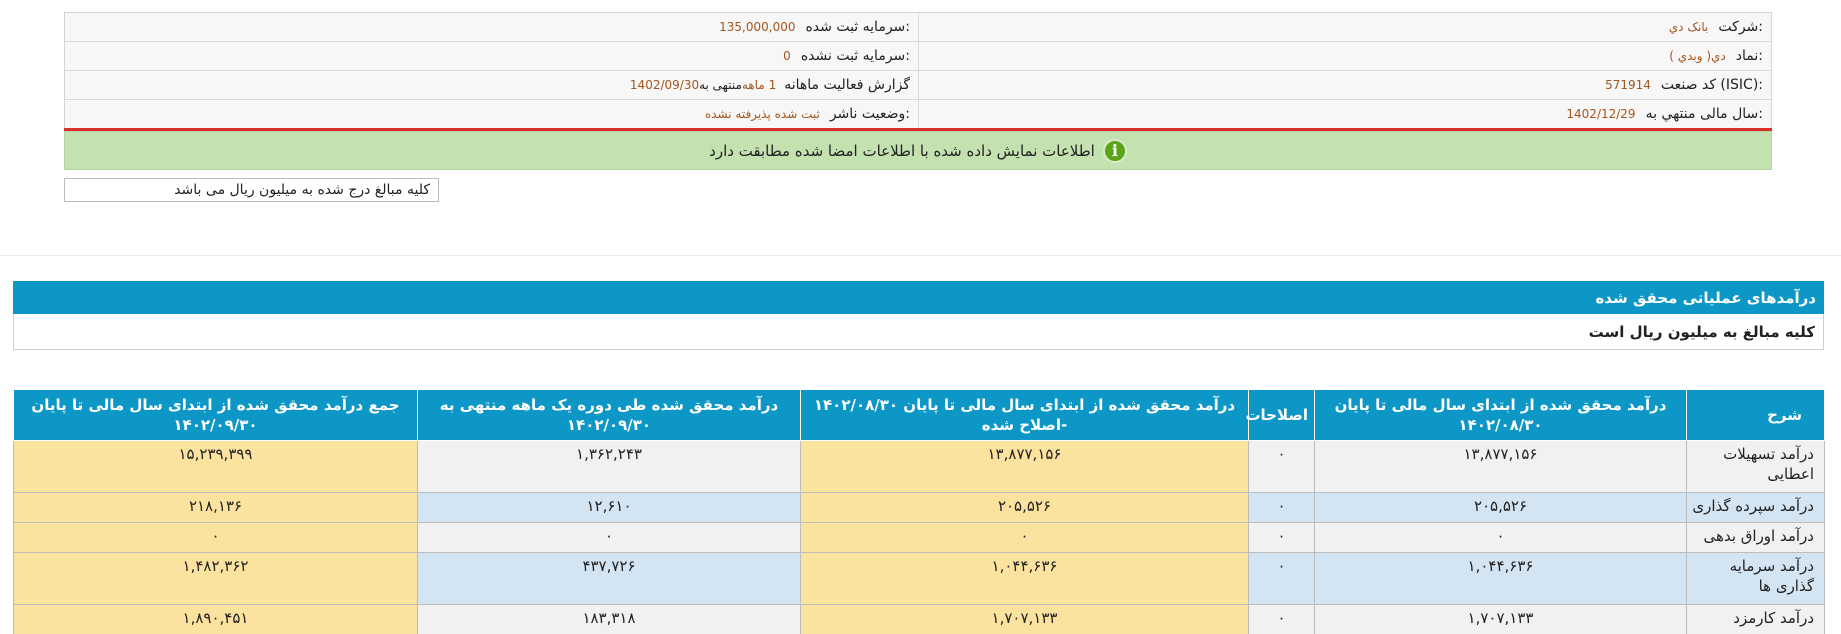  I want to click on company-label: شرکت:, so click(1740, 27).